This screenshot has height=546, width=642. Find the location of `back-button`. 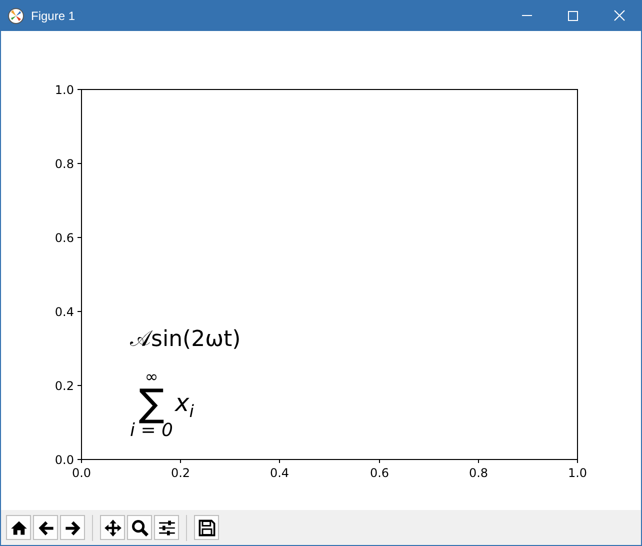

back-button is located at coordinates (45, 527).